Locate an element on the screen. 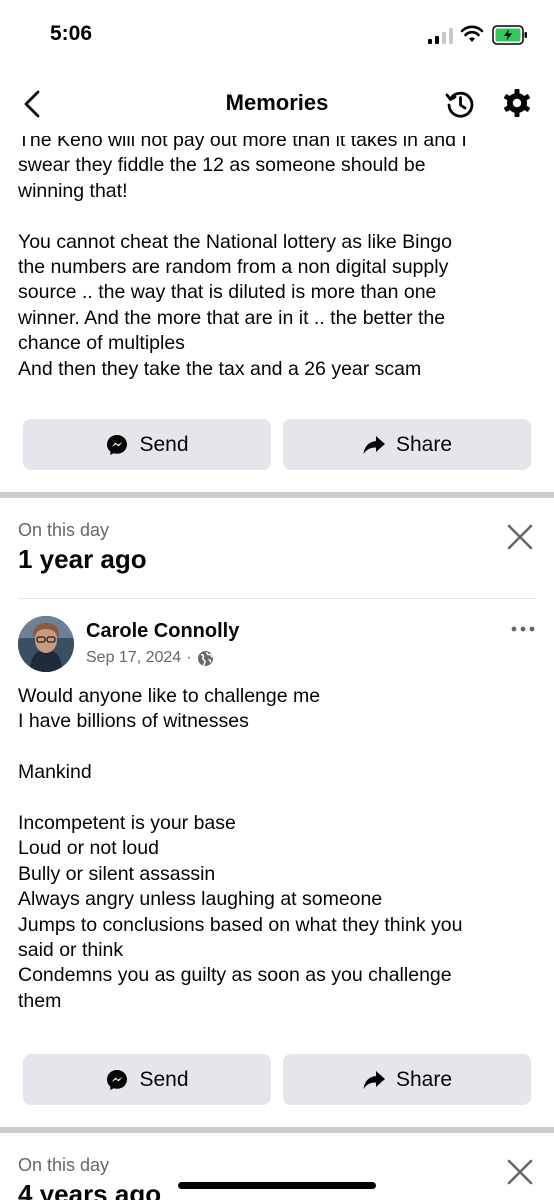  memory-heading: 1 year ago is located at coordinates (82, 559).